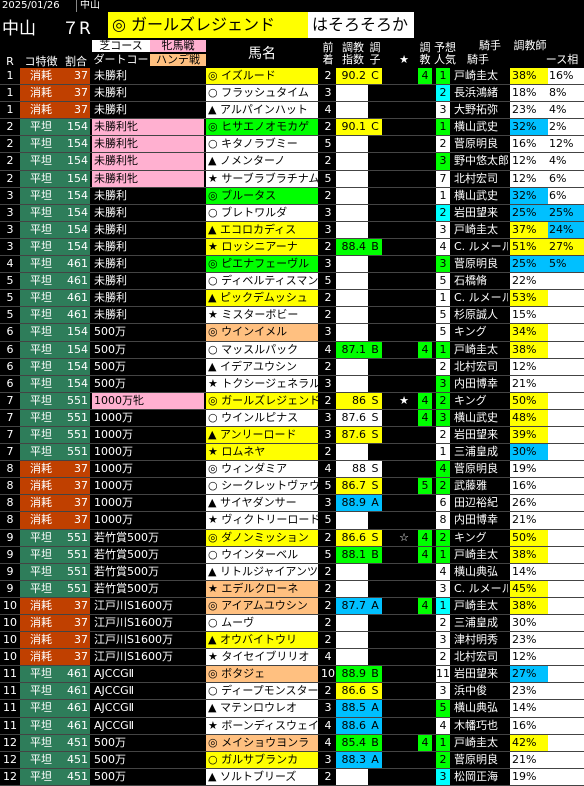 This screenshot has width=584, height=786. I want to click on horse-name: ▲ ノメンターノ, so click(262, 161).